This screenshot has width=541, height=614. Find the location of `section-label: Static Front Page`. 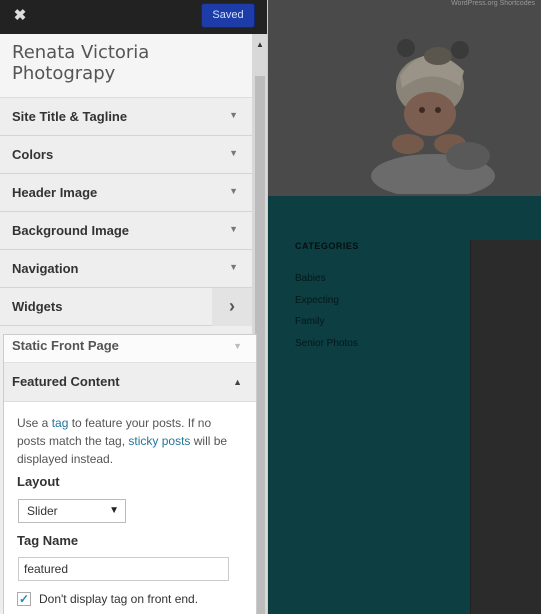

section-label: Static Front Page is located at coordinates (65, 345).